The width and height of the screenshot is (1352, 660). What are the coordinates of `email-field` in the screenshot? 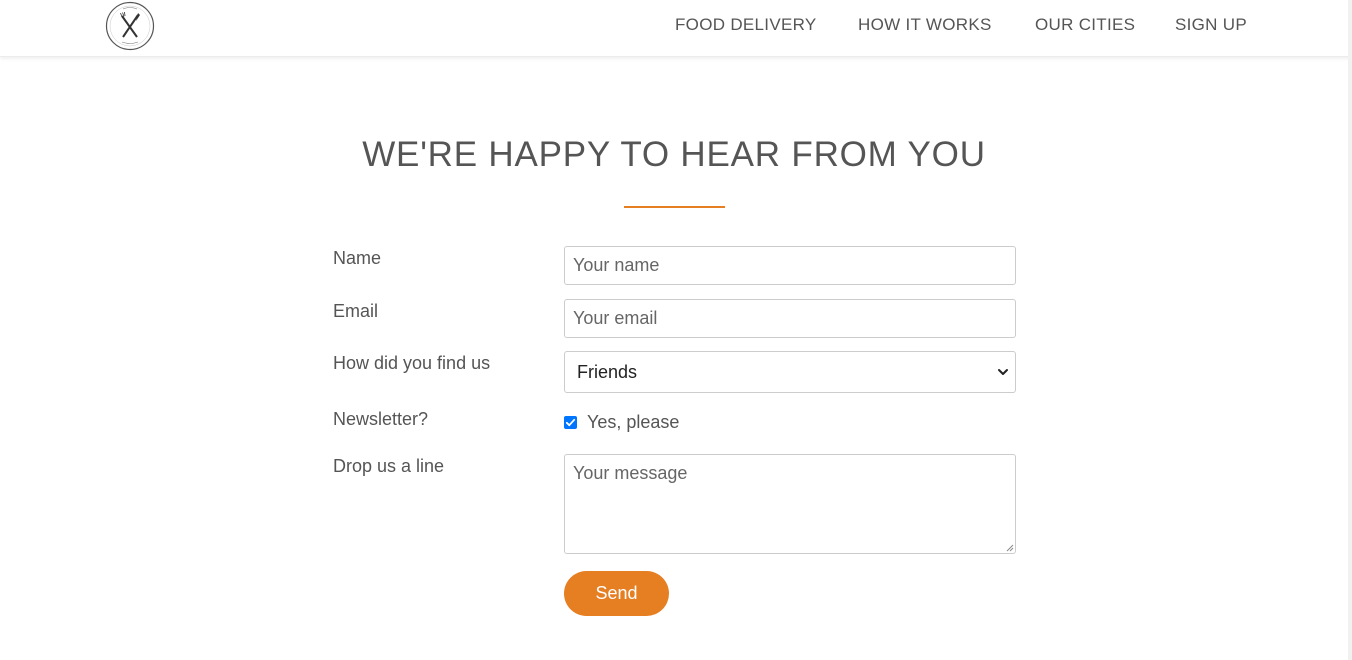 It's located at (790, 318).